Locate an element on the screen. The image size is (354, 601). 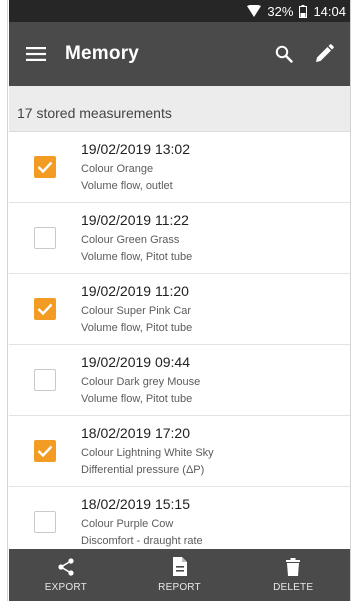
document-icon is located at coordinates (179, 566).